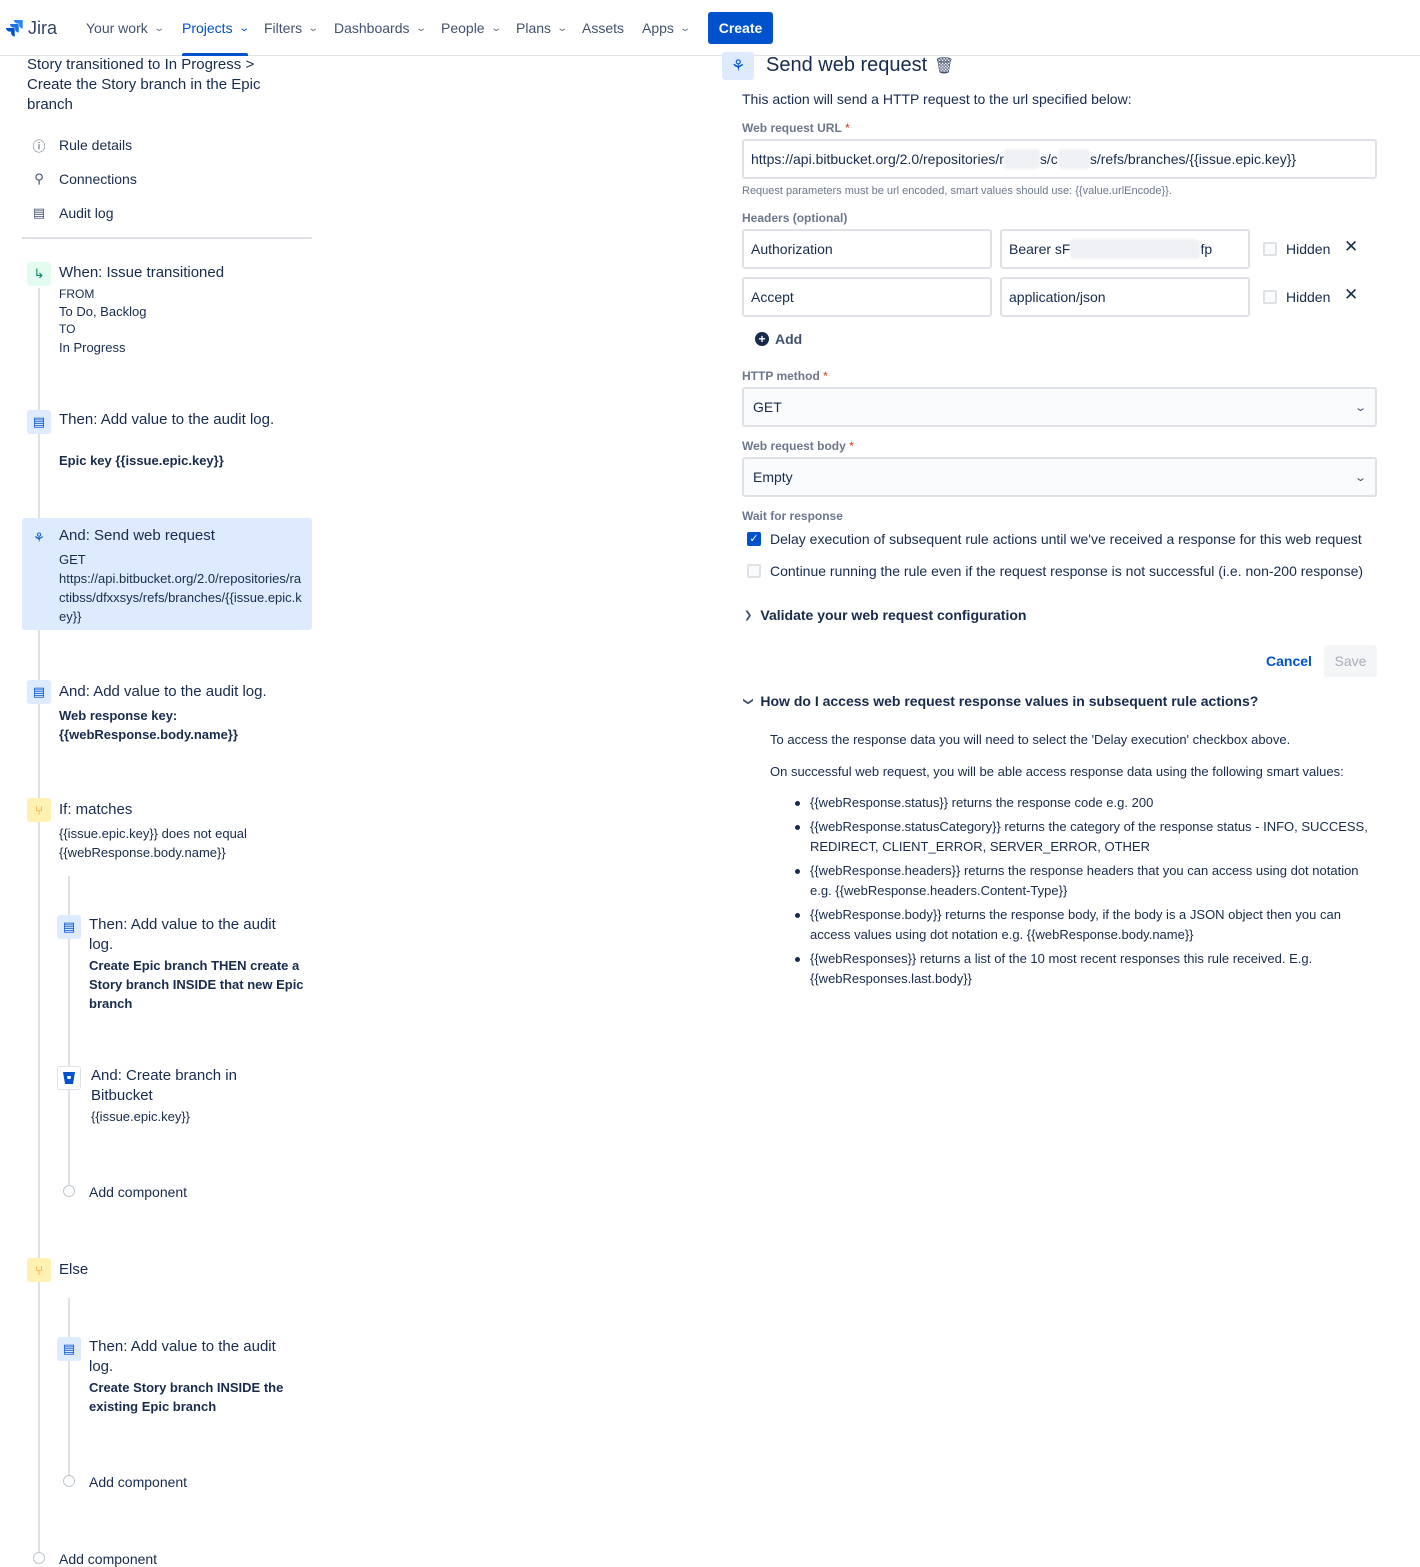  Describe the element at coordinates (748, 615) in the screenshot. I see `chevron-right-icon: ❯` at that location.